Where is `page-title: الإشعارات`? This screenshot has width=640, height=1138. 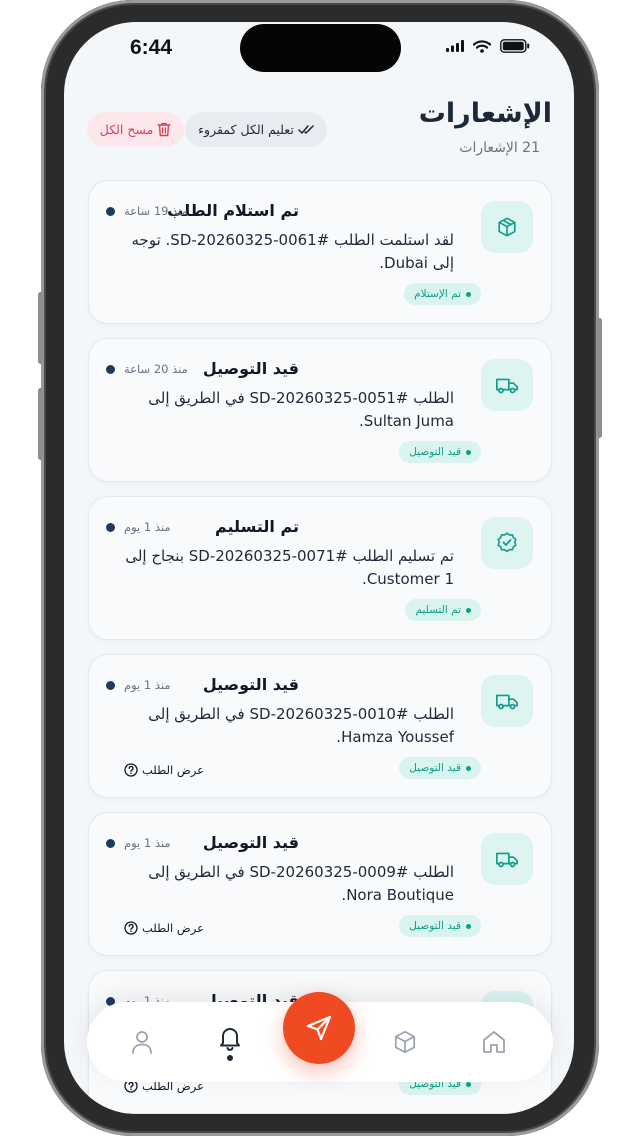 page-title: الإشعارات is located at coordinates (485, 113).